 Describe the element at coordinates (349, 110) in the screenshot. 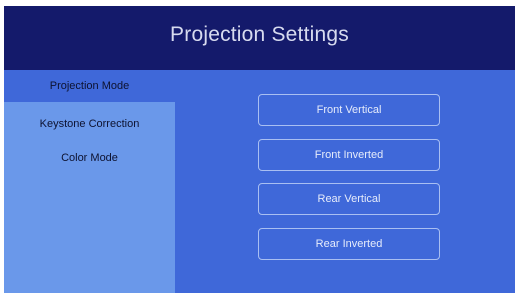

I see `front-vertical-button: Front Vertical` at that location.